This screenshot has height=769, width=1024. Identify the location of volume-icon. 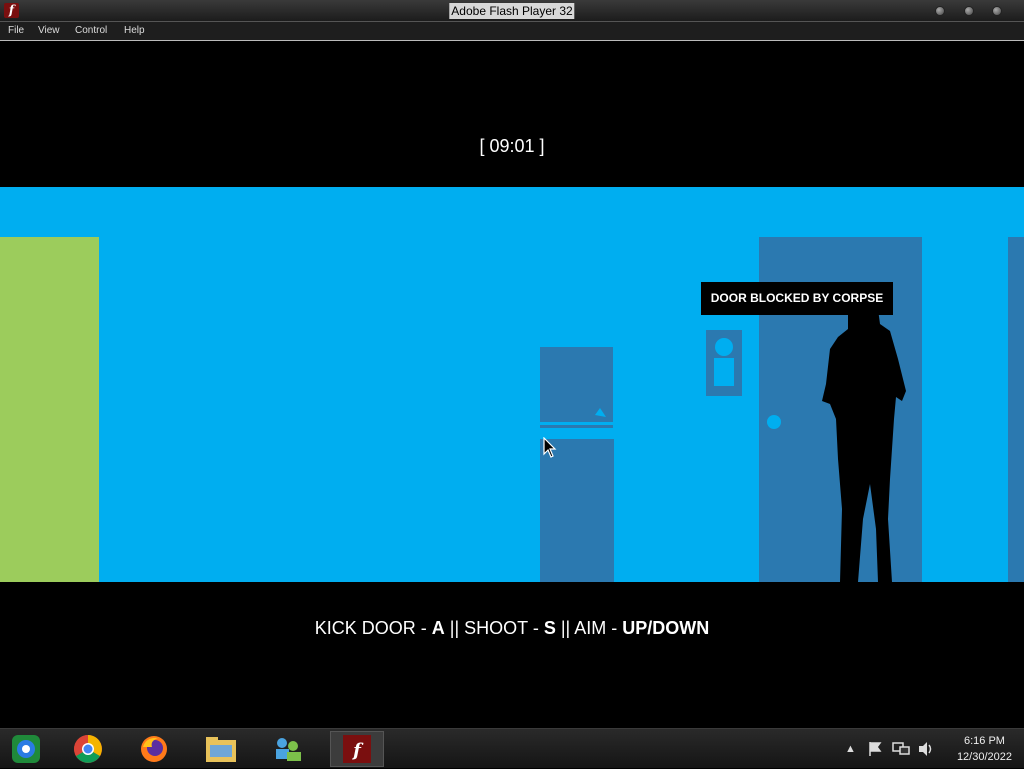
(926, 749).